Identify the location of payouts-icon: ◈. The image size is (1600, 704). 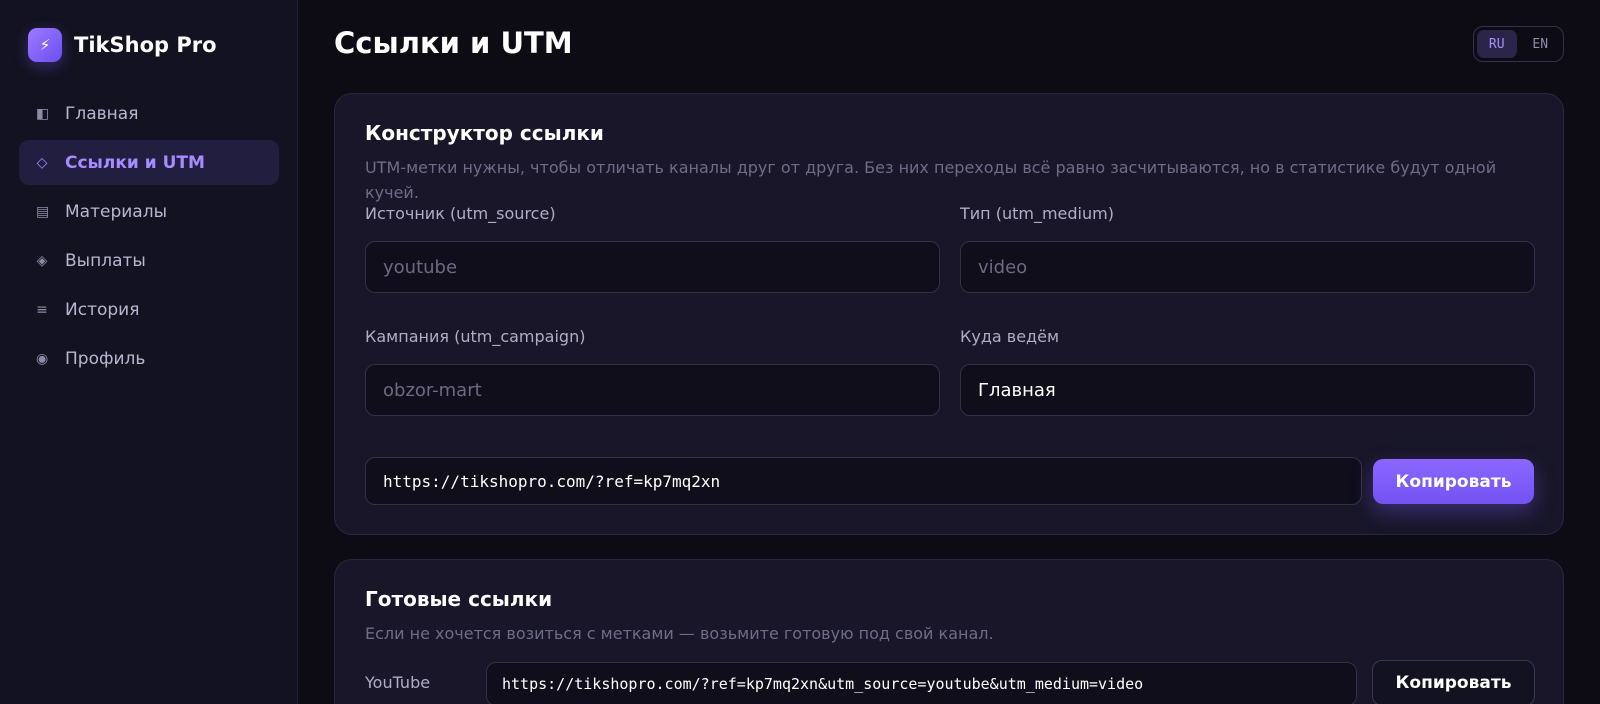
(42, 260).